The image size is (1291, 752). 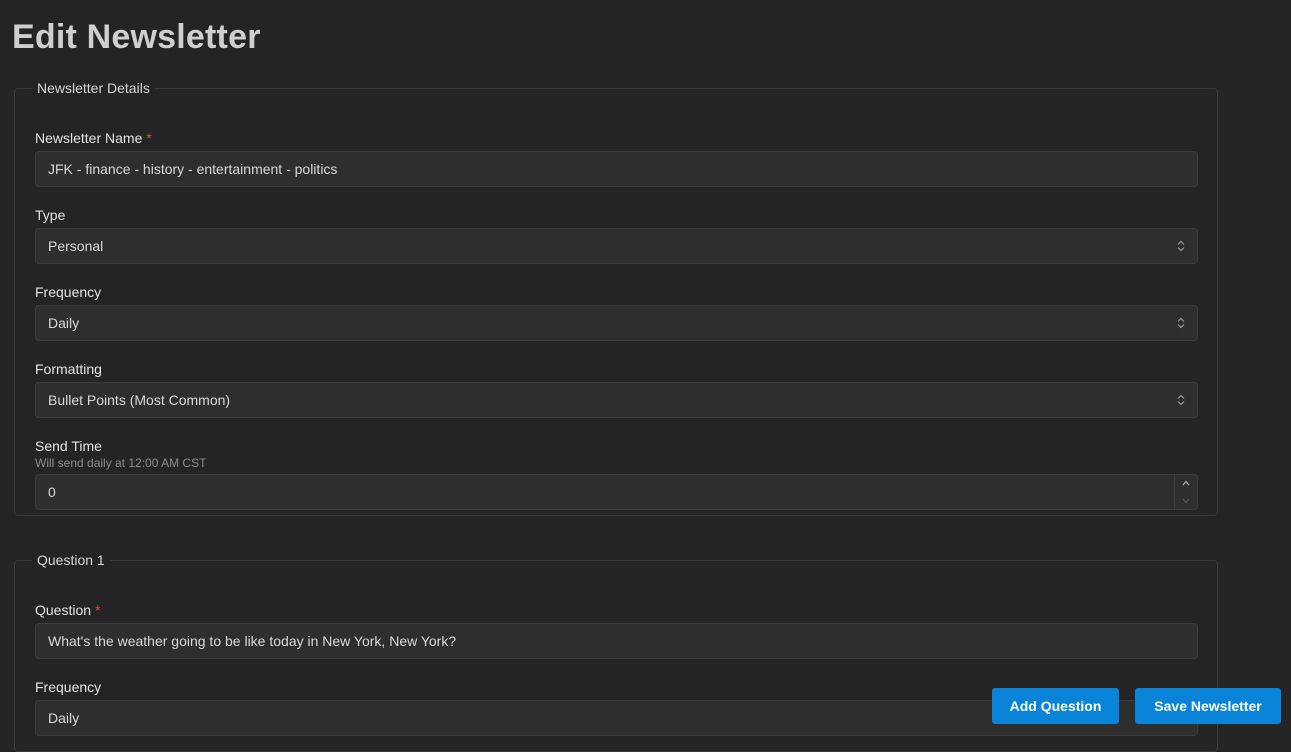 I want to click on frequency-select-value: Daily, so click(x=64, y=323).